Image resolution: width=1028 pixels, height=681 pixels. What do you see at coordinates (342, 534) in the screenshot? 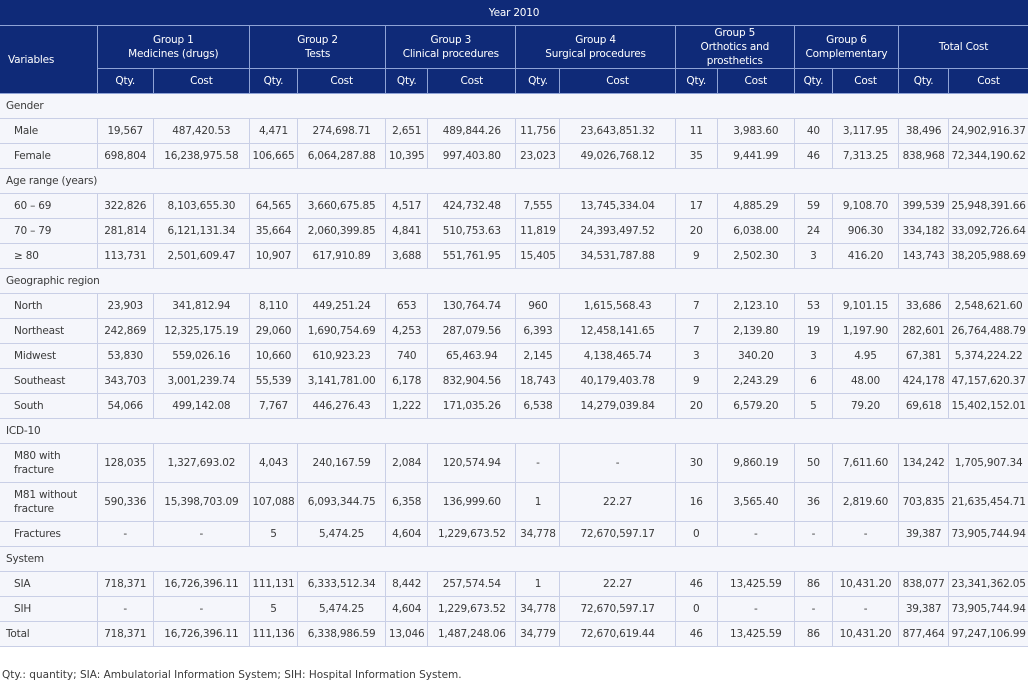
I see `cost-cell: 5,474.25` at bounding box center [342, 534].